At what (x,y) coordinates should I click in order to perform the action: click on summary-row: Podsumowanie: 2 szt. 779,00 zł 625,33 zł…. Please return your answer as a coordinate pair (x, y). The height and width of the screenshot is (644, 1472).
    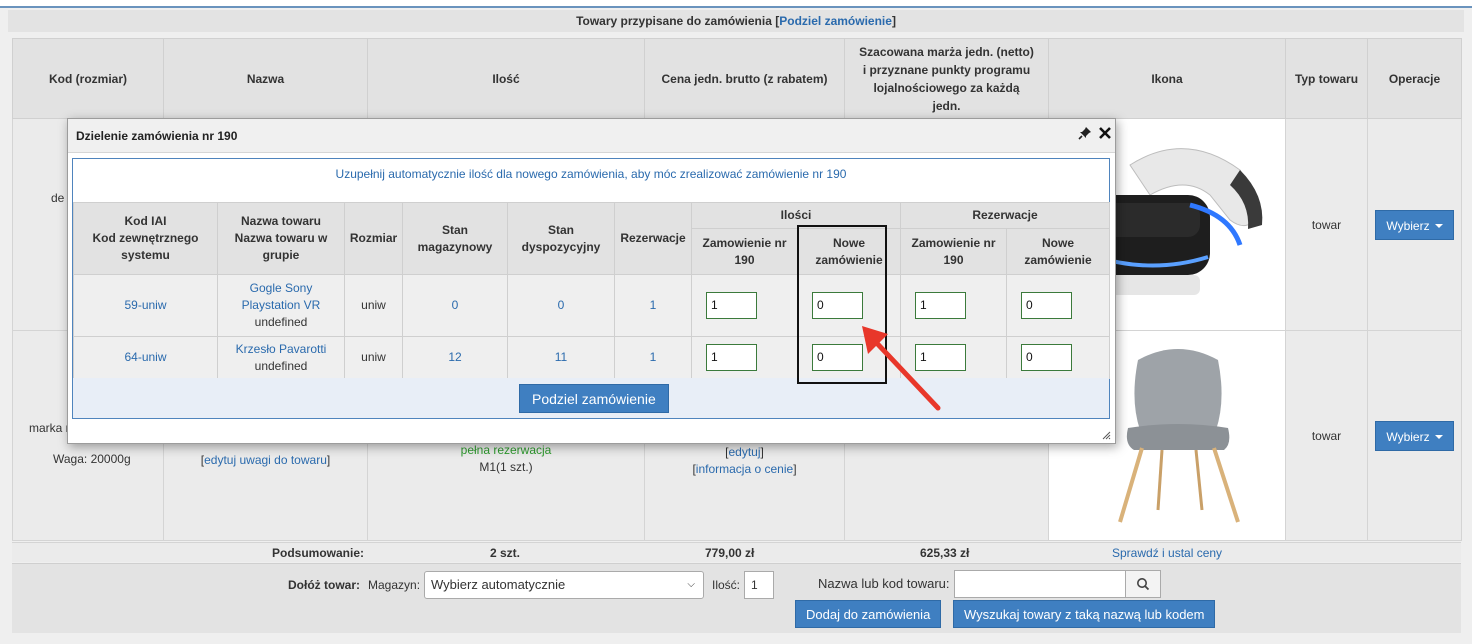
    Looking at the image, I should click on (736, 552).